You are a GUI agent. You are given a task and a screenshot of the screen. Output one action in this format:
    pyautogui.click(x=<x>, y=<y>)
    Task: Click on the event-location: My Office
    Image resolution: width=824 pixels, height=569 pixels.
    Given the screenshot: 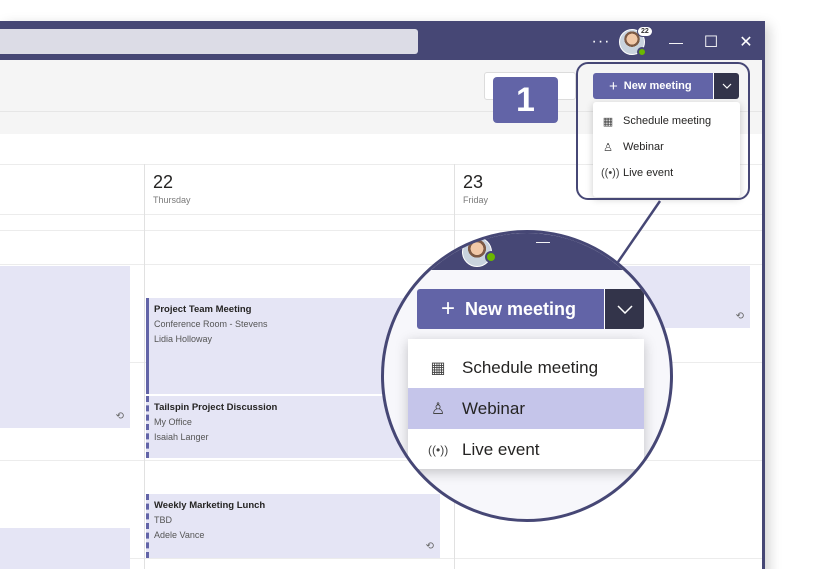 What is the action you would take?
    pyautogui.click(x=173, y=422)
    